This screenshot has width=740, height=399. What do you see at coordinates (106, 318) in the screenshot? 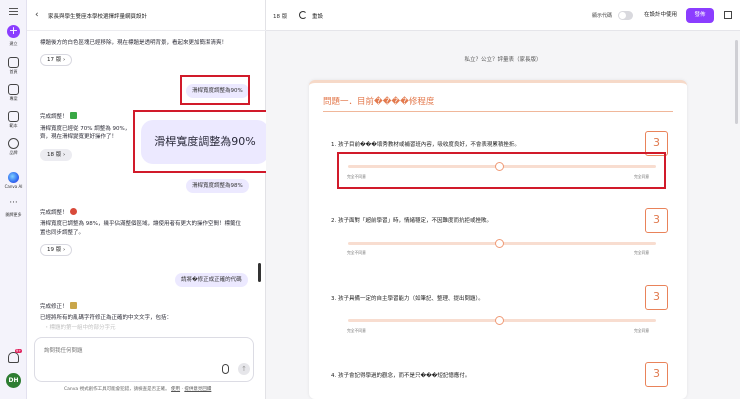
I see `assistant-message: 已經將所有的亂碼字符修正為正確的中文文字，包括：` at bounding box center [106, 318].